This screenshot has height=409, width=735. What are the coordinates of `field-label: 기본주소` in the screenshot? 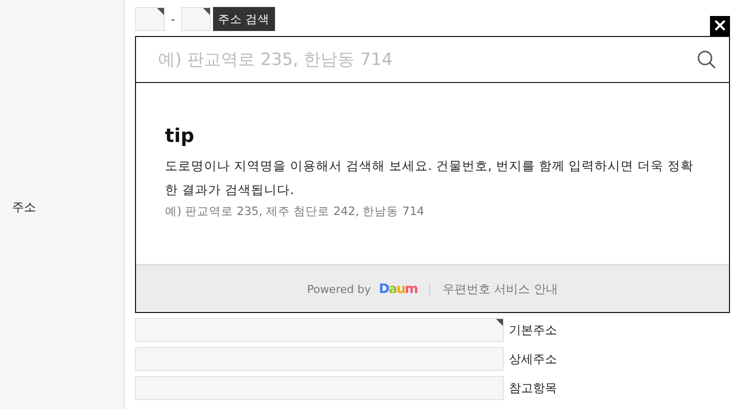 It's located at (533, 330).